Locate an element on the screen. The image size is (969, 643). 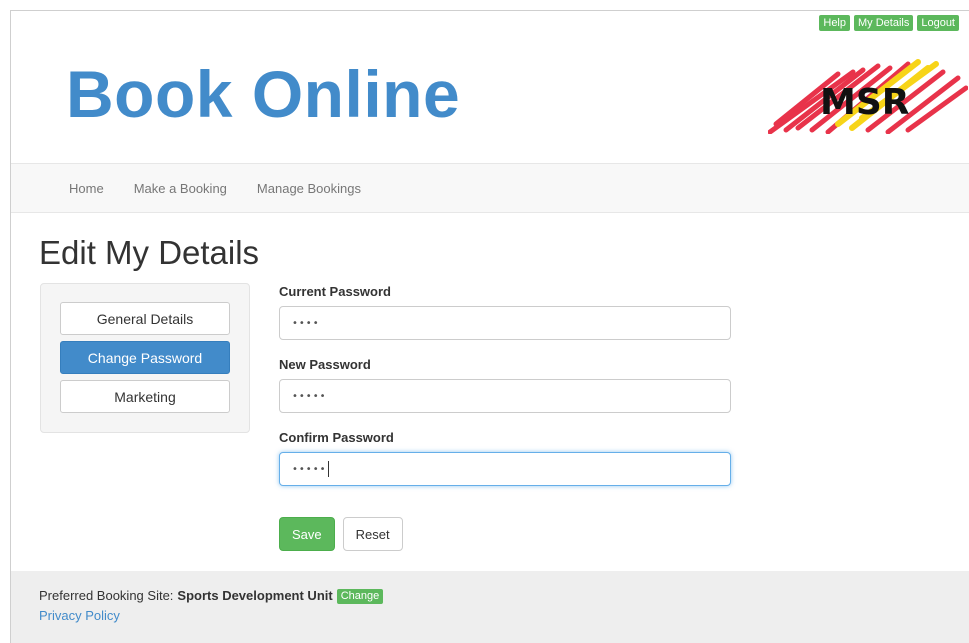
logout-link: Logout is located at coordinates (938, 23).